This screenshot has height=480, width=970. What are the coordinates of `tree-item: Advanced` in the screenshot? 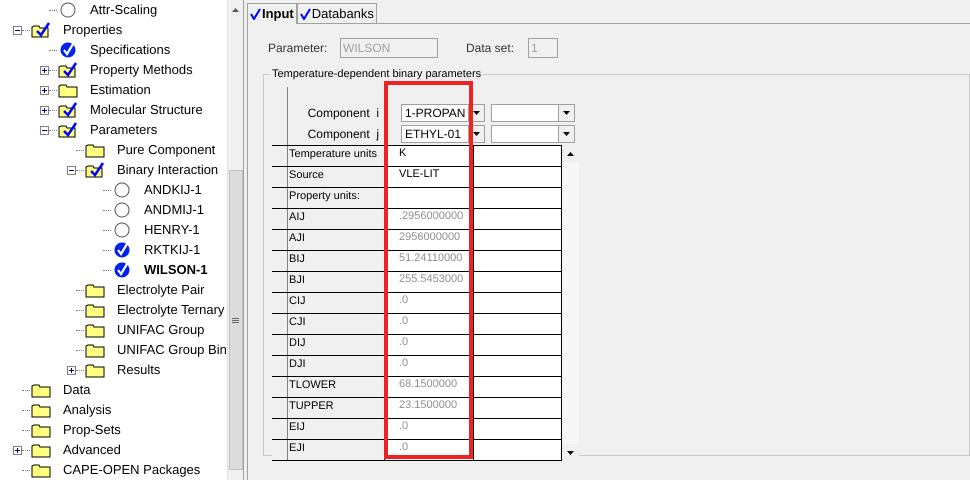 It's located at (92, 450).